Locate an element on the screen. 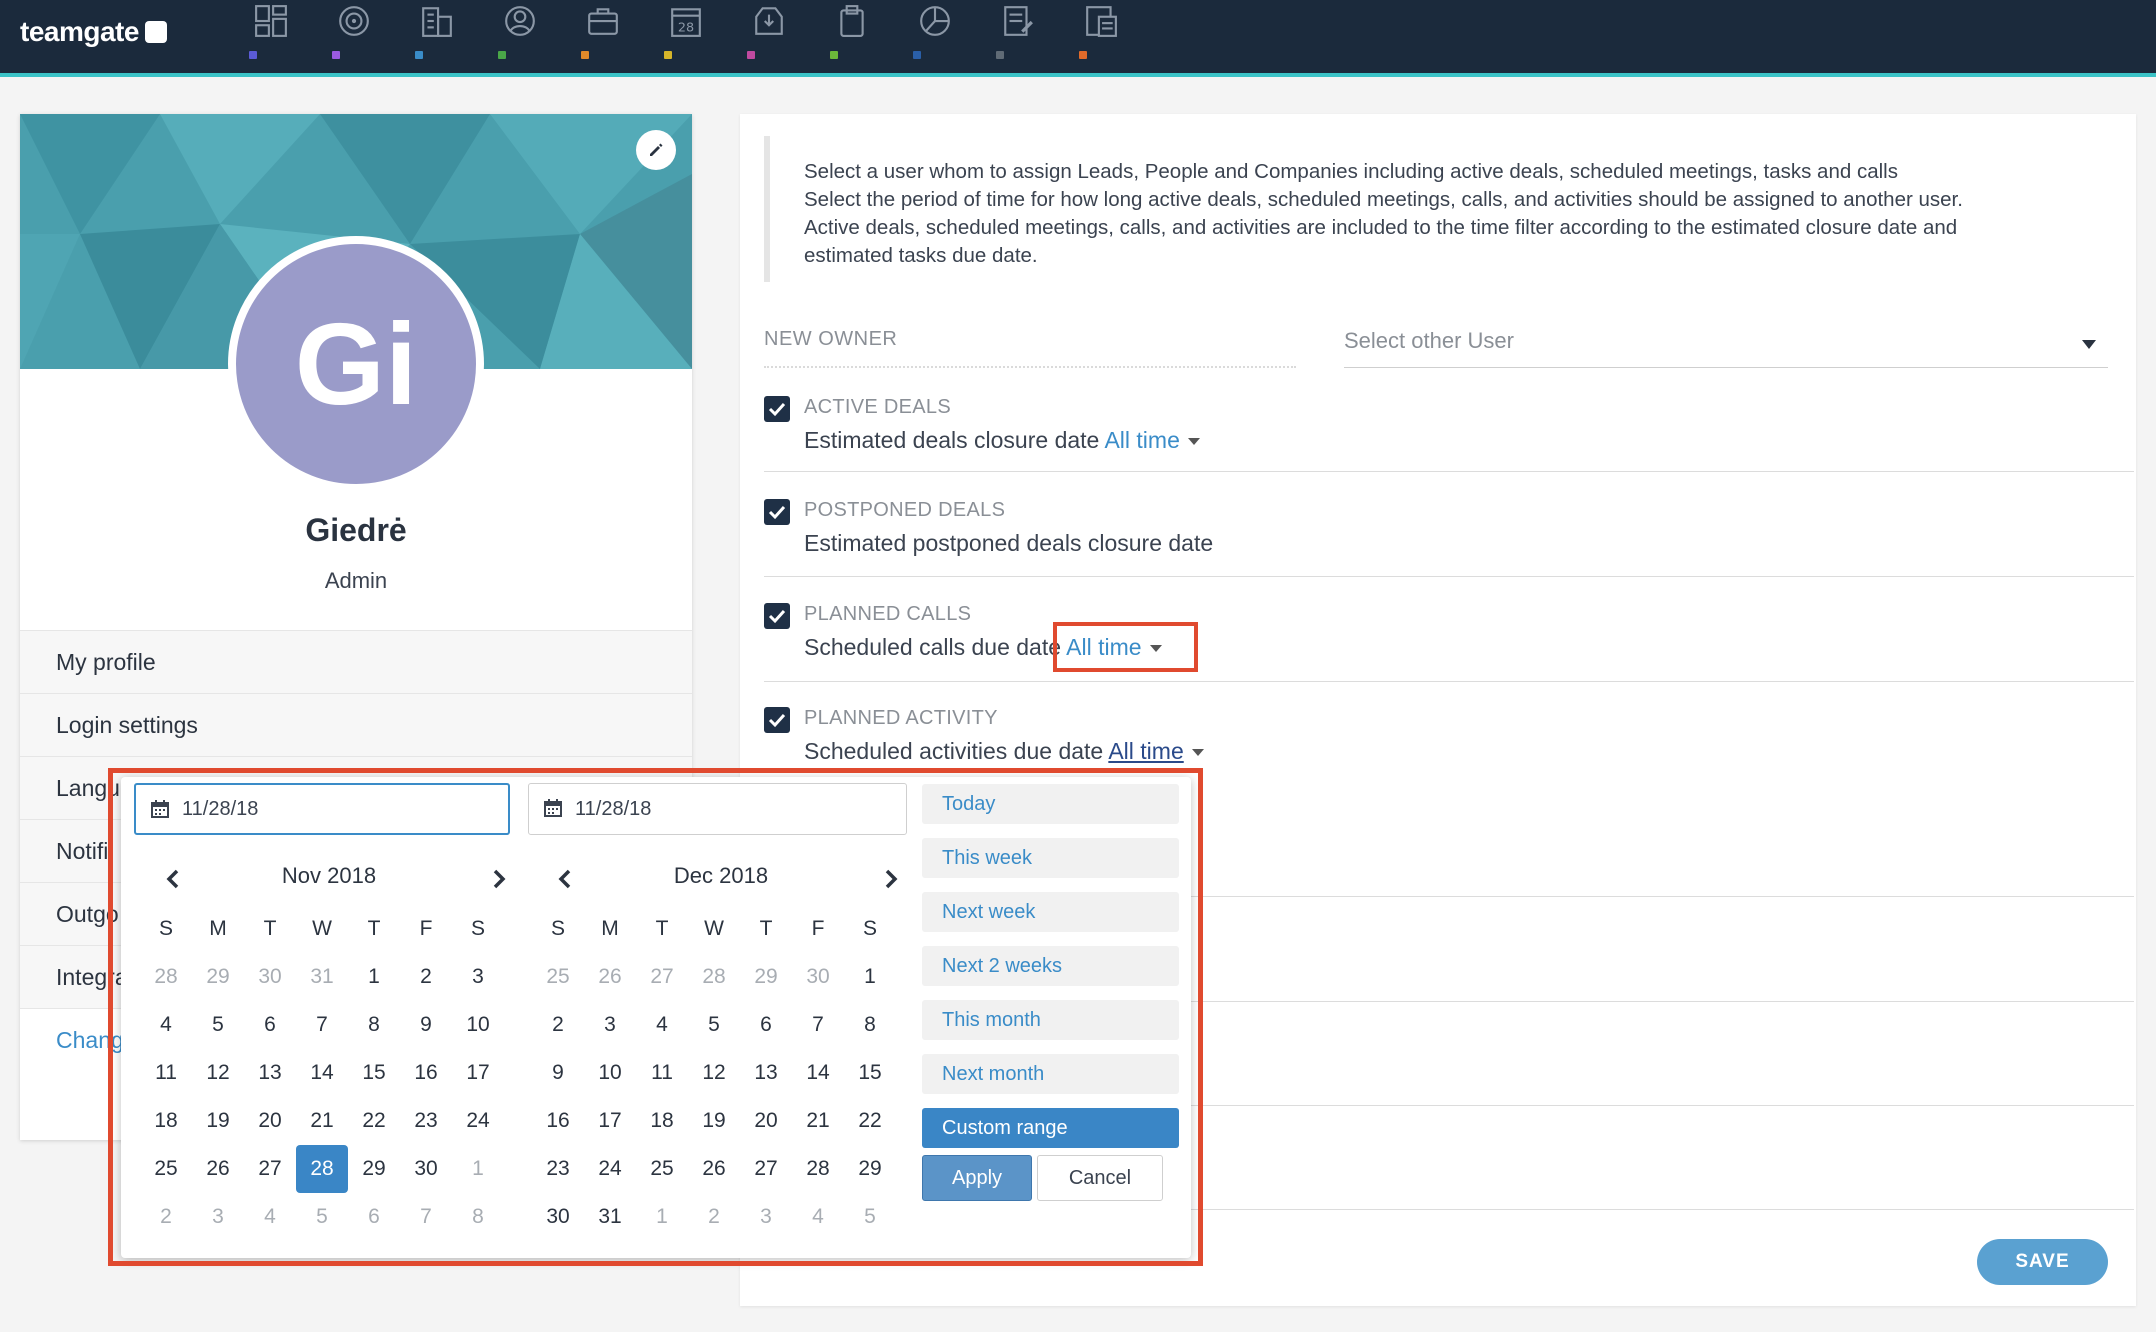  svg-text: 28 is located at coordinates (686, 28).